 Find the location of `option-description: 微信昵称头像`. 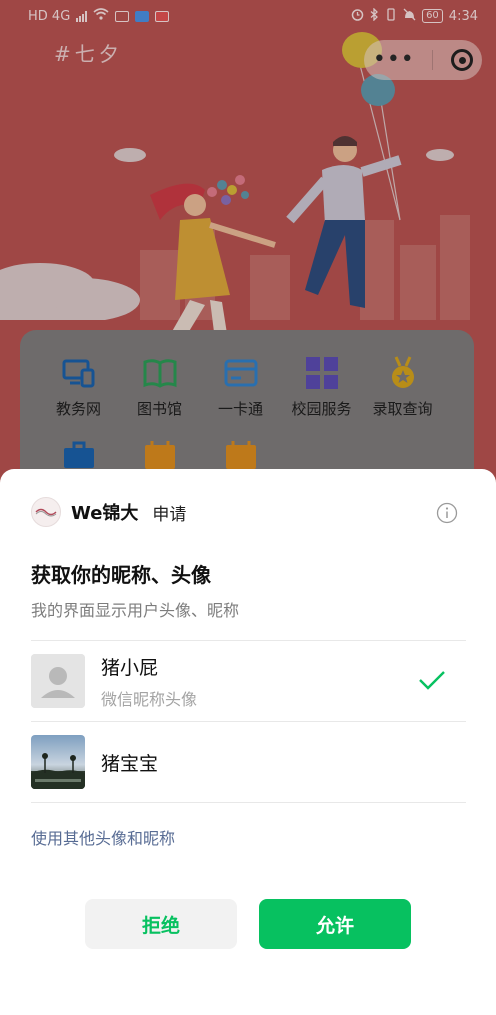

option-description: 微信昵称头像 is located at coordinates (149, 699).